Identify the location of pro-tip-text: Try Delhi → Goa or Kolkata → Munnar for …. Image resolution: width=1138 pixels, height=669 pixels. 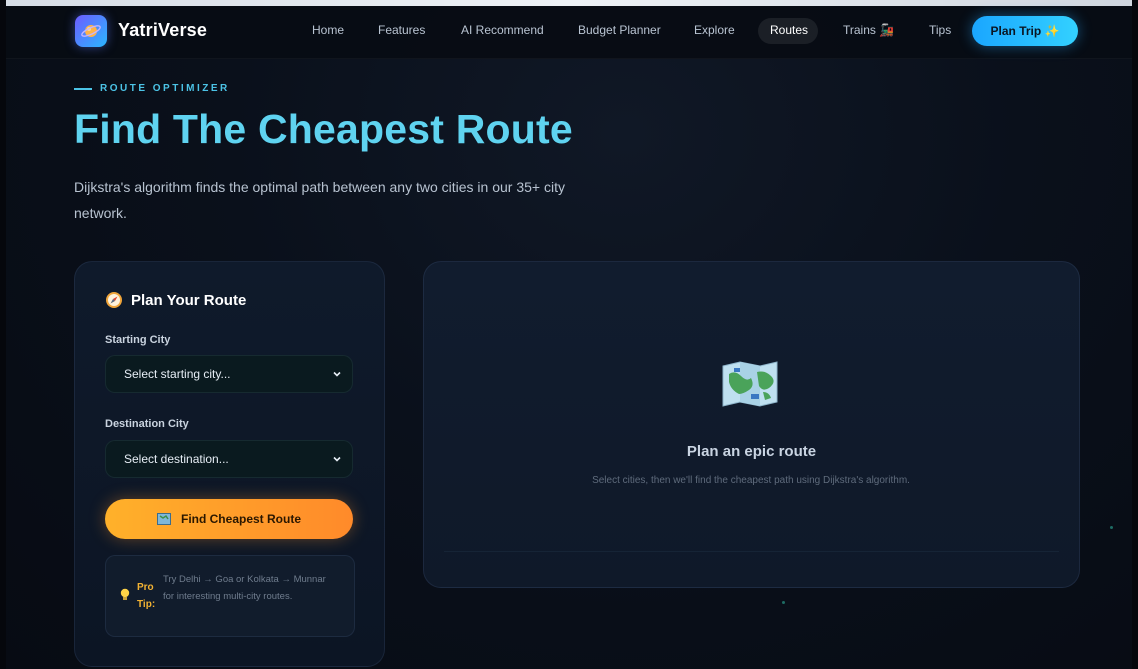
(244, 588).